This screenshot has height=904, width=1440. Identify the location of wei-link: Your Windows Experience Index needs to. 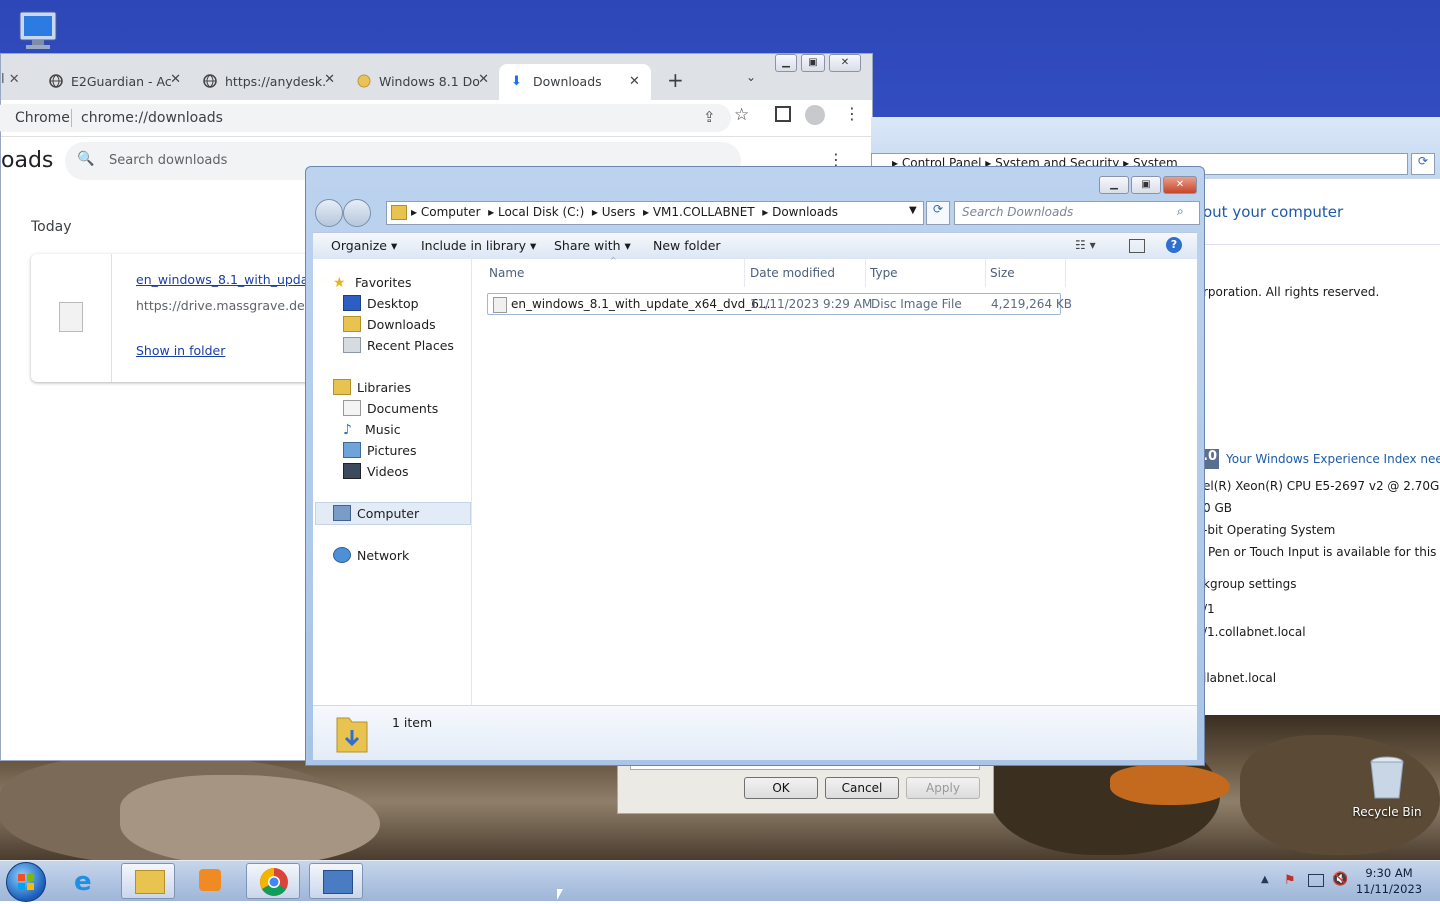
(1333, 459).